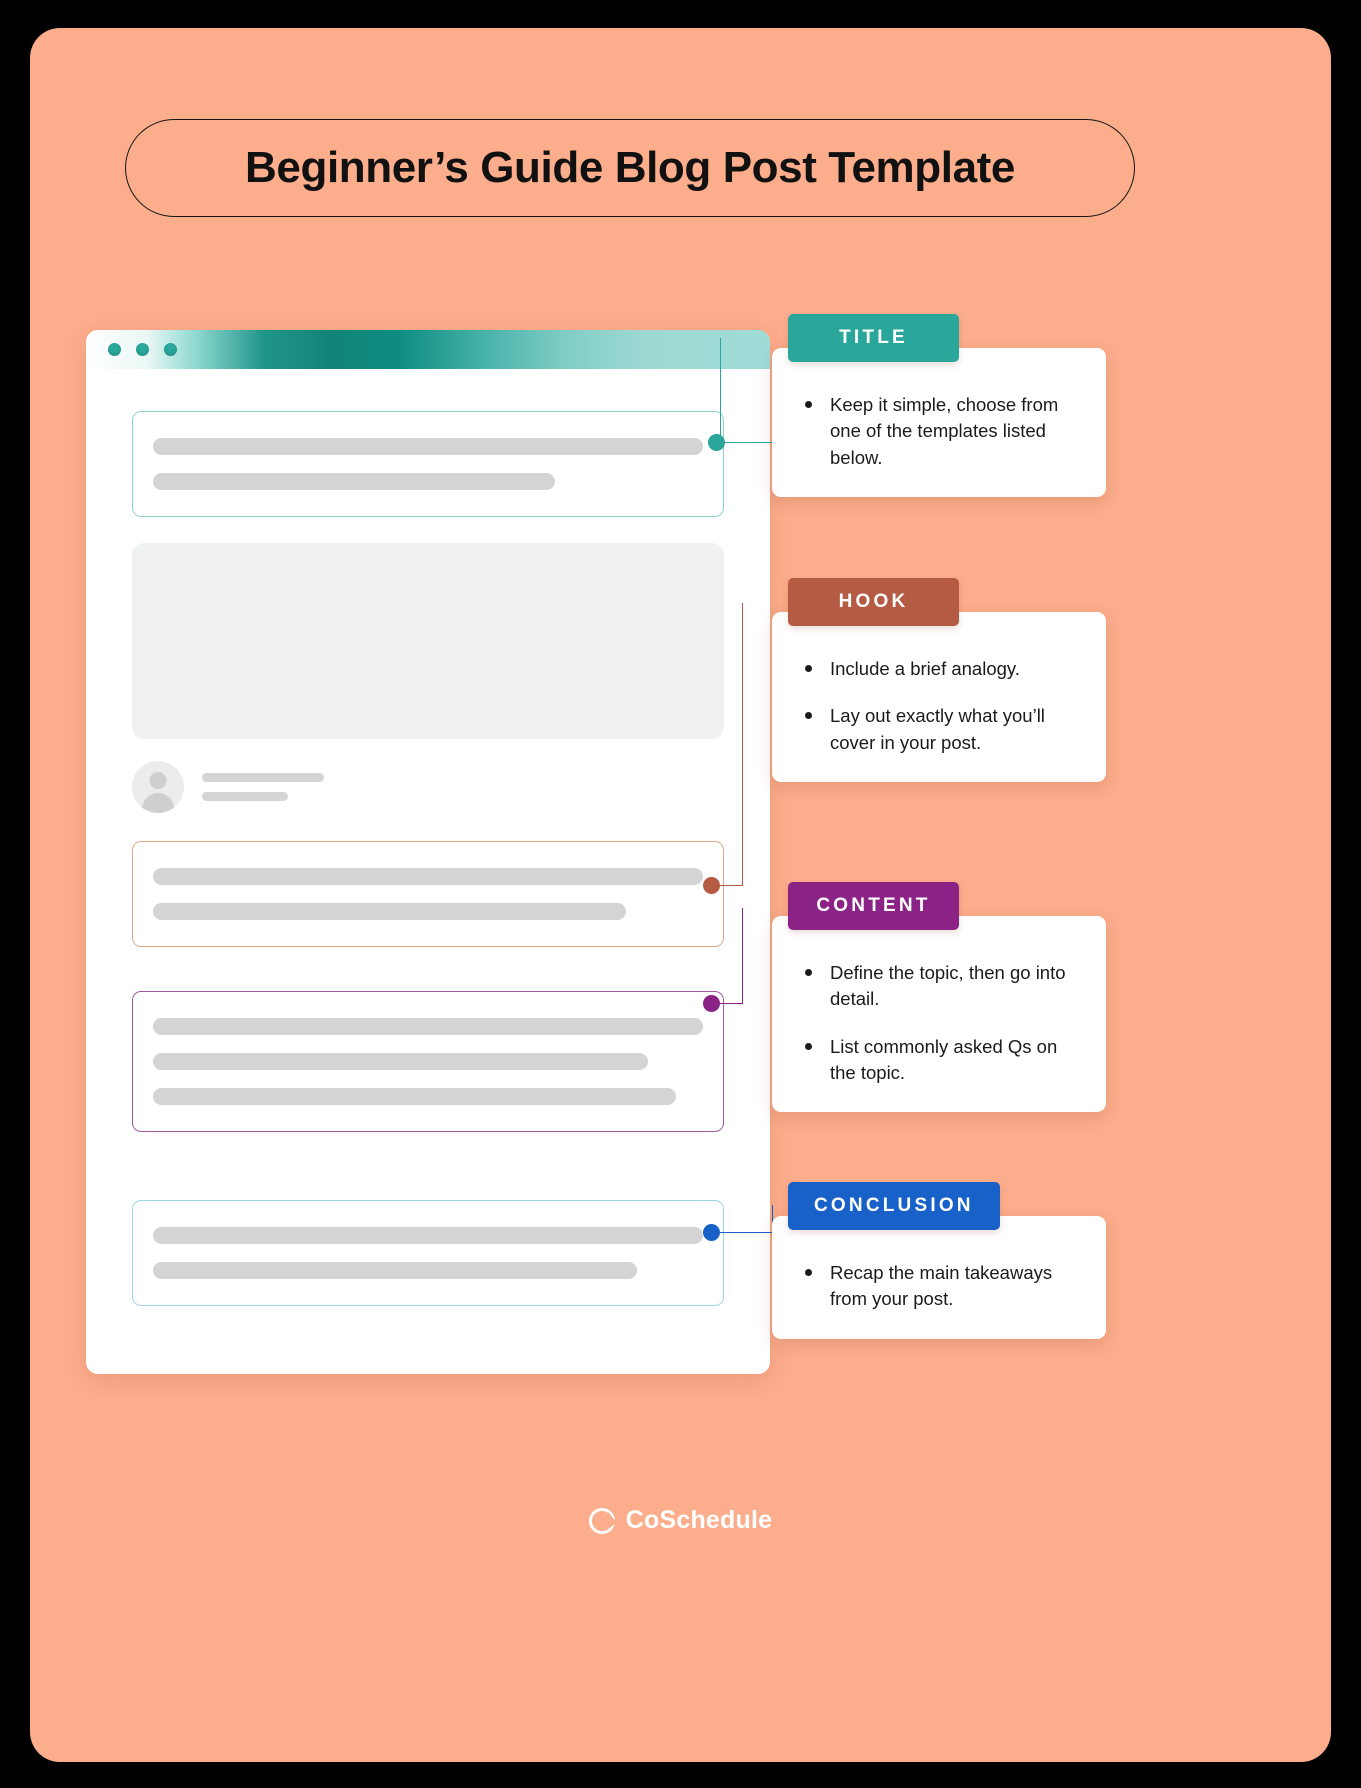 This screenshot has height=1788, width=1361. Describe the element at coordinates (428, 787) in the screenshot. I see `mockup-author-row` at that location.